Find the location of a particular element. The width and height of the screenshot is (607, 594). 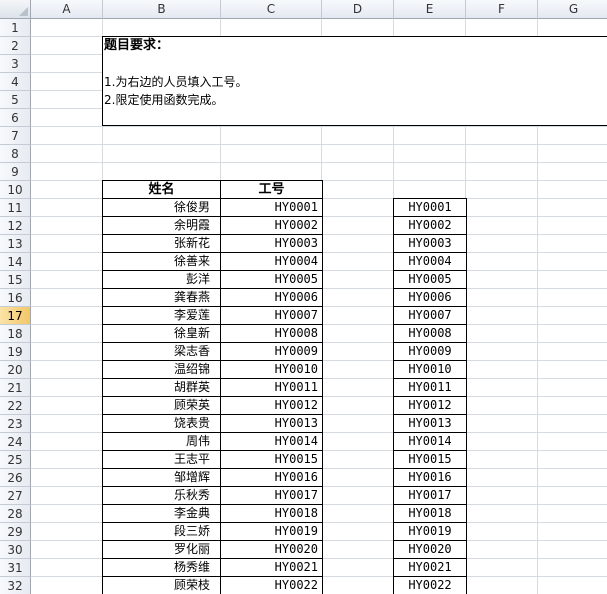

code-cell: HY0017 is located at coordinates (271, 495).